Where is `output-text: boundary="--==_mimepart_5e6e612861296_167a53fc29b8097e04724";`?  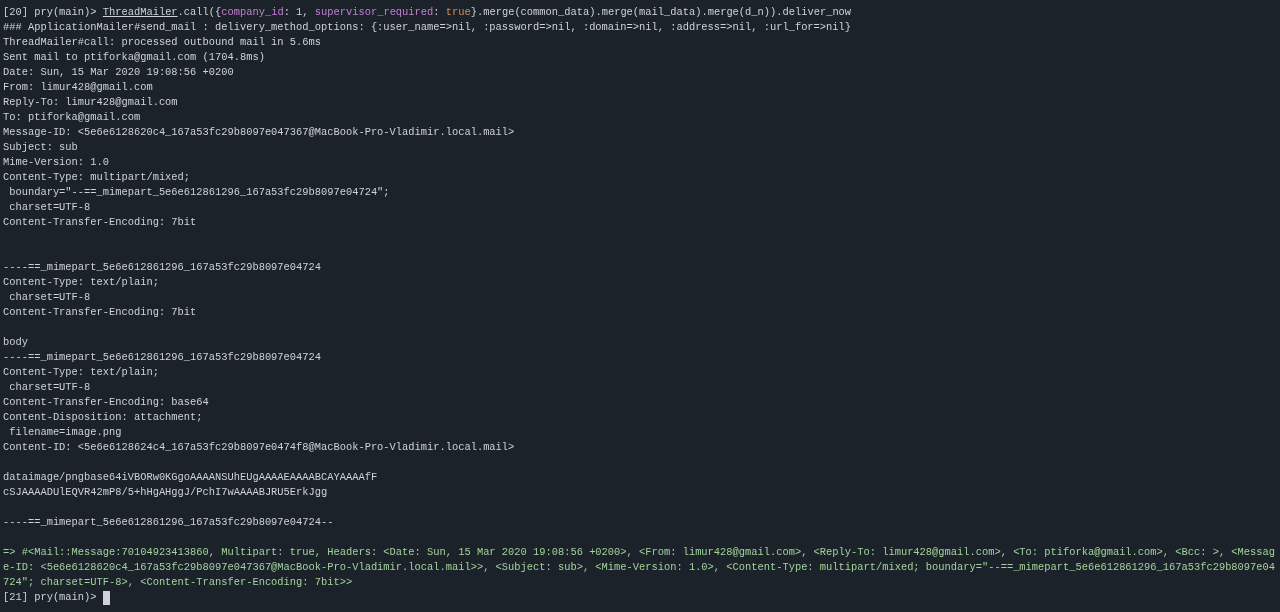
output-text: boundary="--==_mimepart_5e6e612861296_167a53fc29b8097e04724"; is located at coordinates (199, 192).